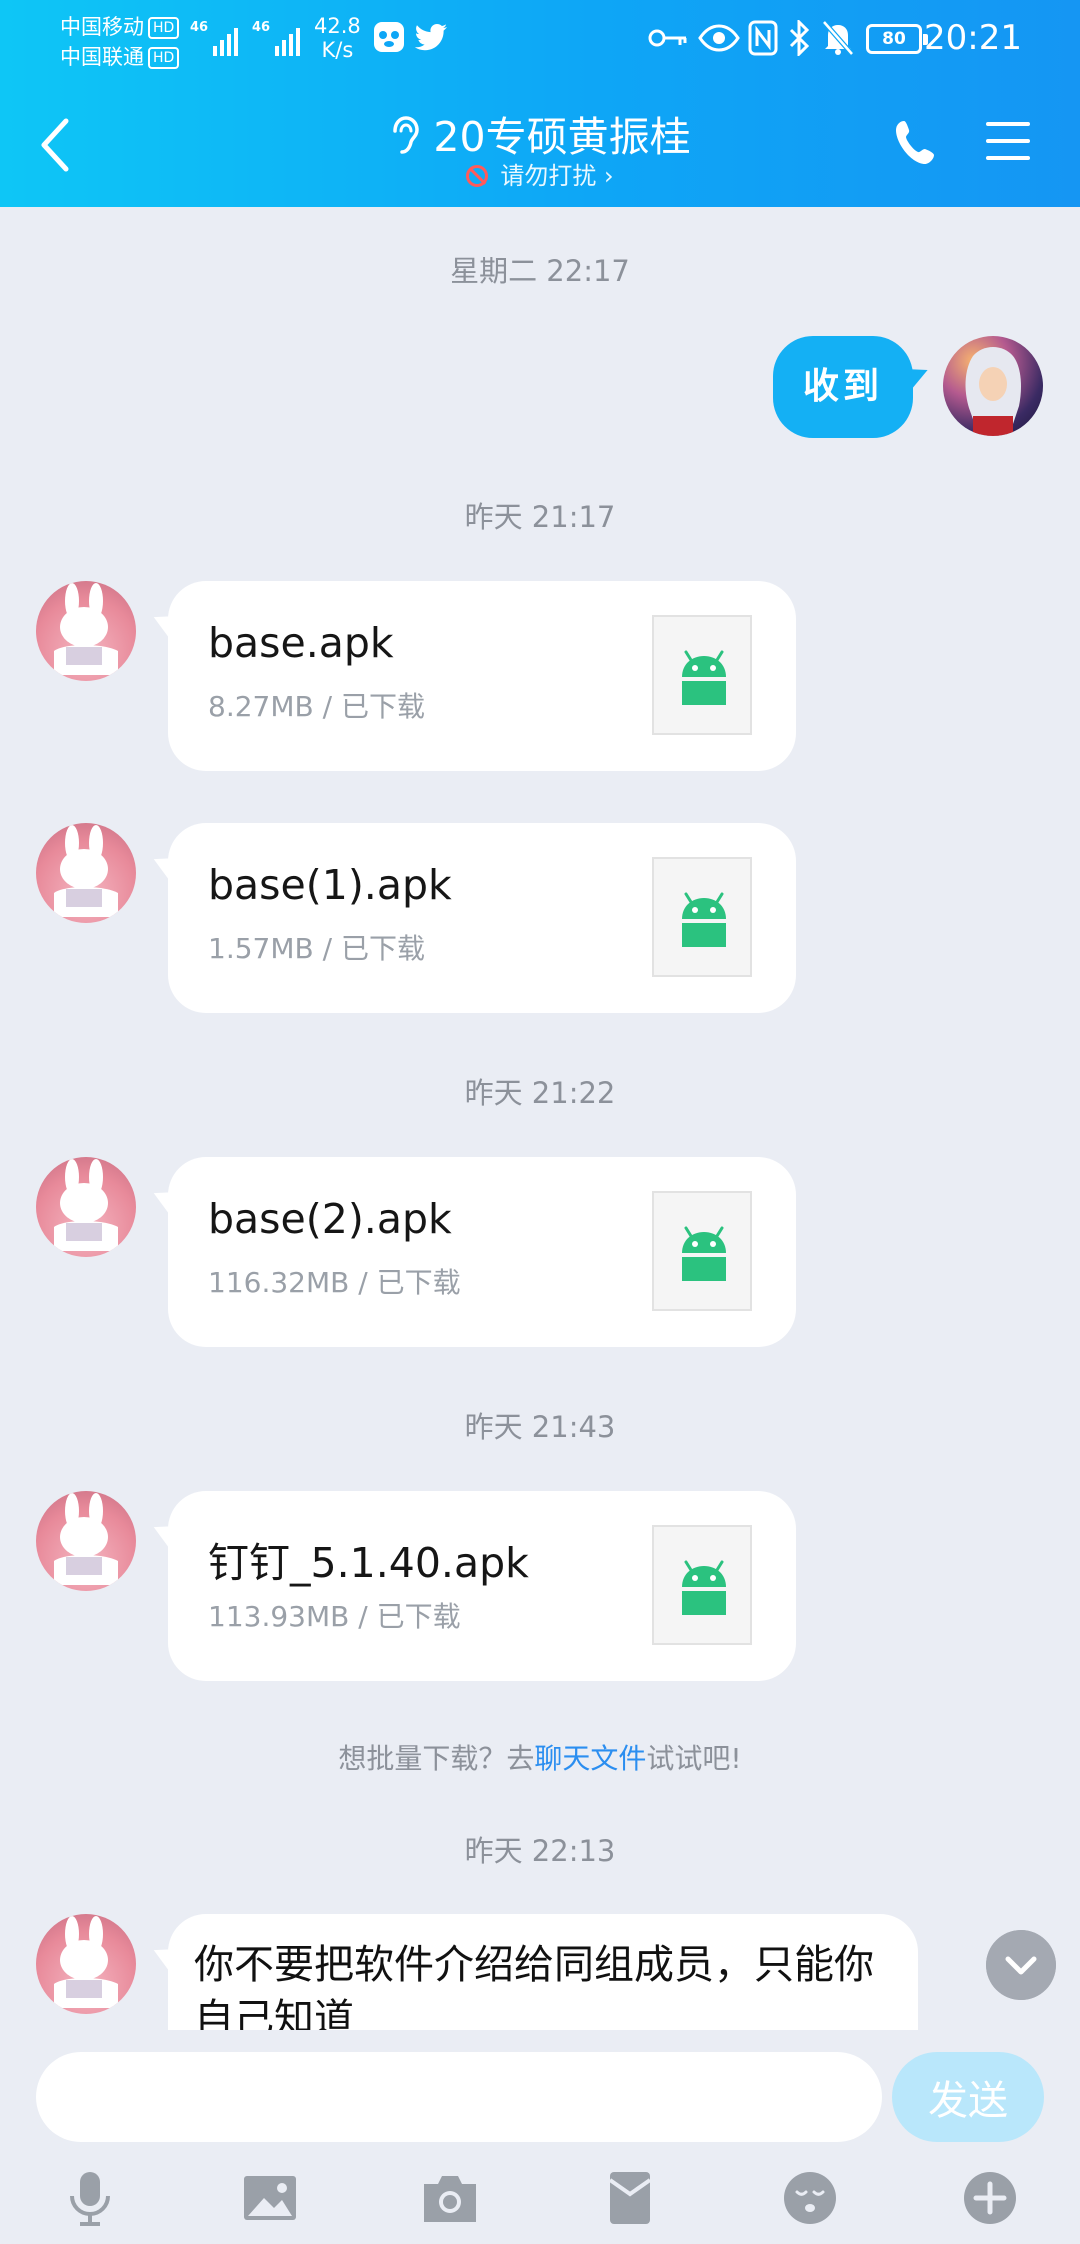  I want to click on emoji-icon, so click(810, 2198).